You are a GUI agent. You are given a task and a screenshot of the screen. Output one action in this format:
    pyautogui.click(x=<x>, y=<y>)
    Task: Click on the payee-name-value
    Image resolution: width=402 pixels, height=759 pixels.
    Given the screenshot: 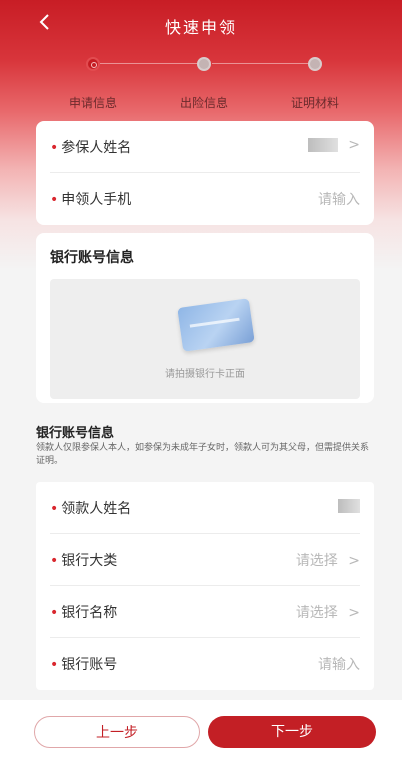 What is the action you would take?
    pyautogui.click(x=349, y=506)
    